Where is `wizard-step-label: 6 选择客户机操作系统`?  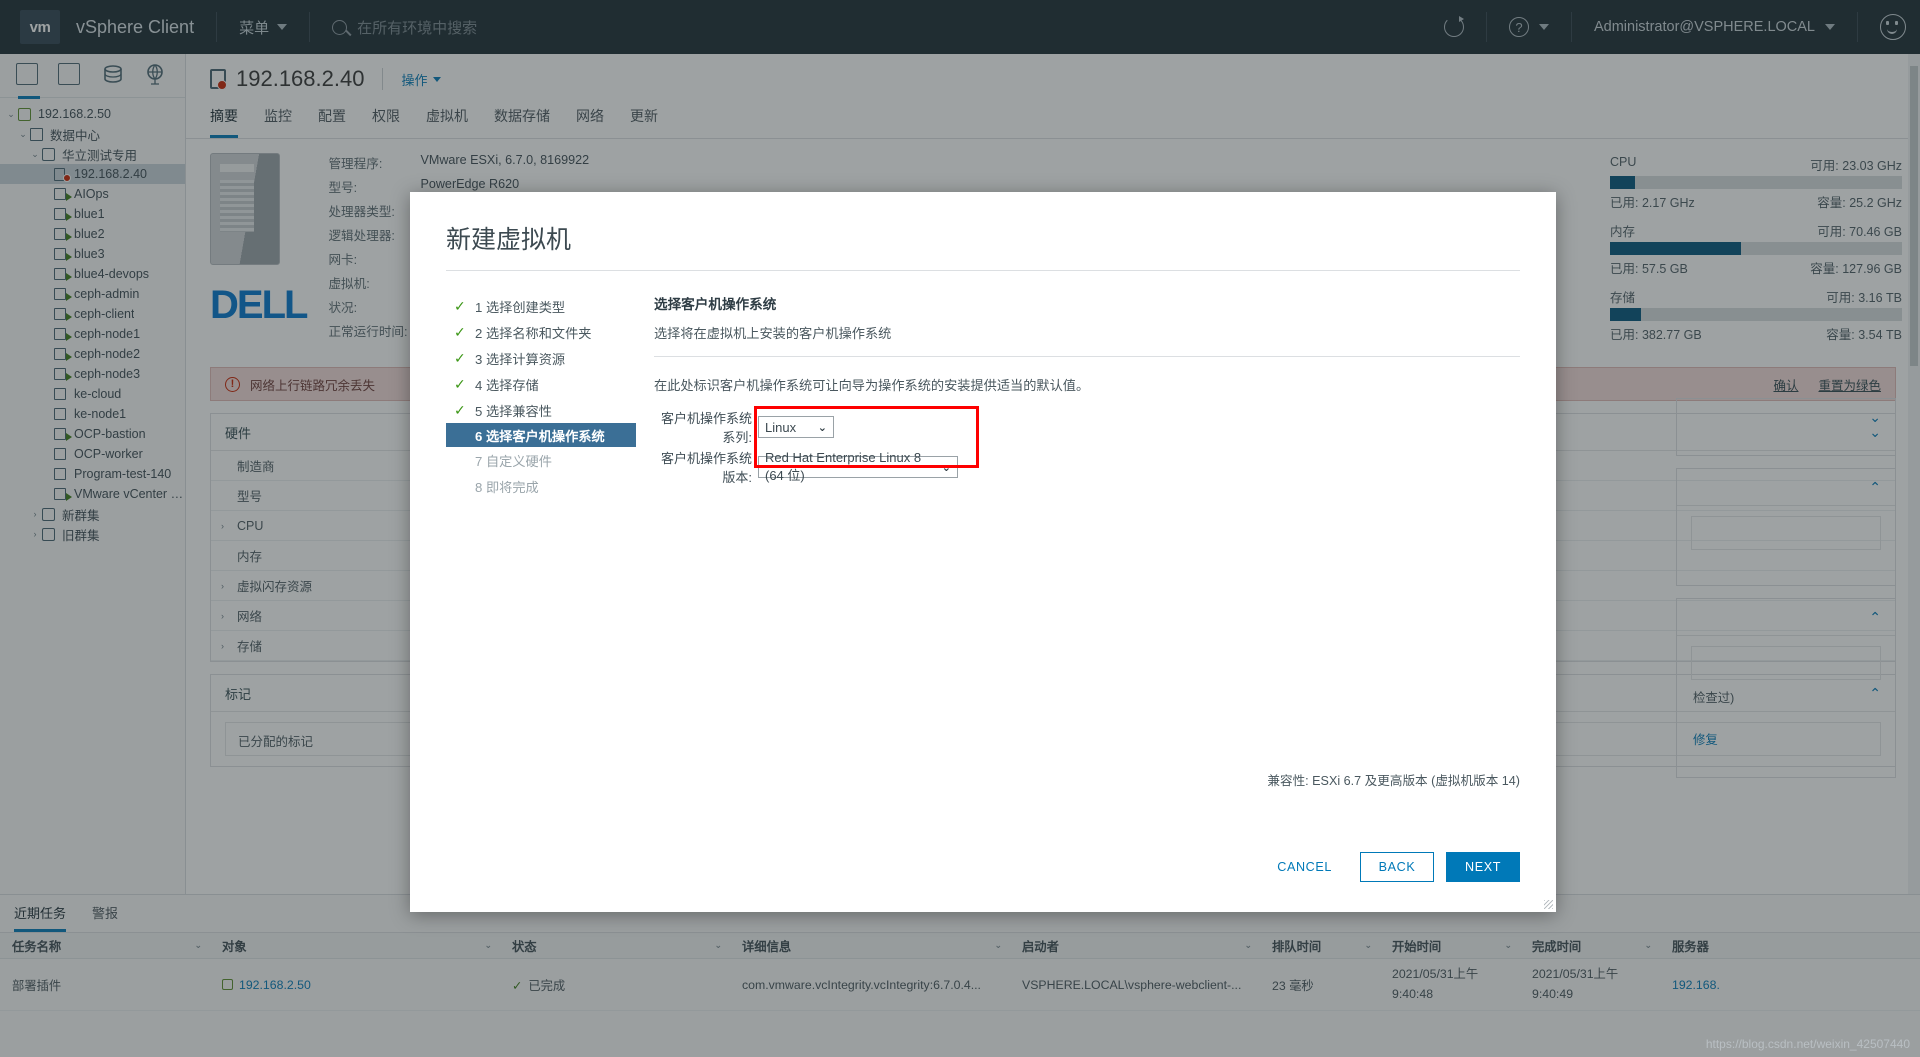
wizard-step-label: 6 选择客户机操作系统 is located at coordinates (540, 436).